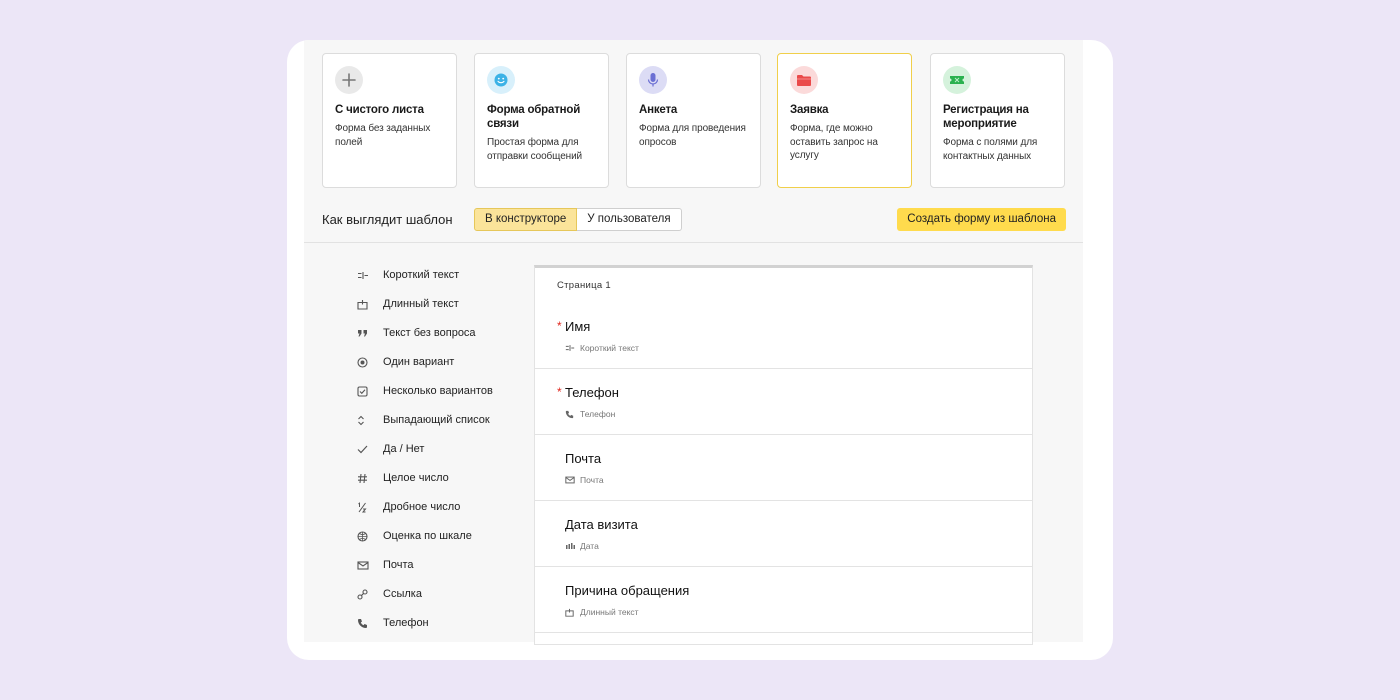 The height and width of the screenshot is (700, 1400). I want to click on field-type-label: Дробное число, so click(422, 507).